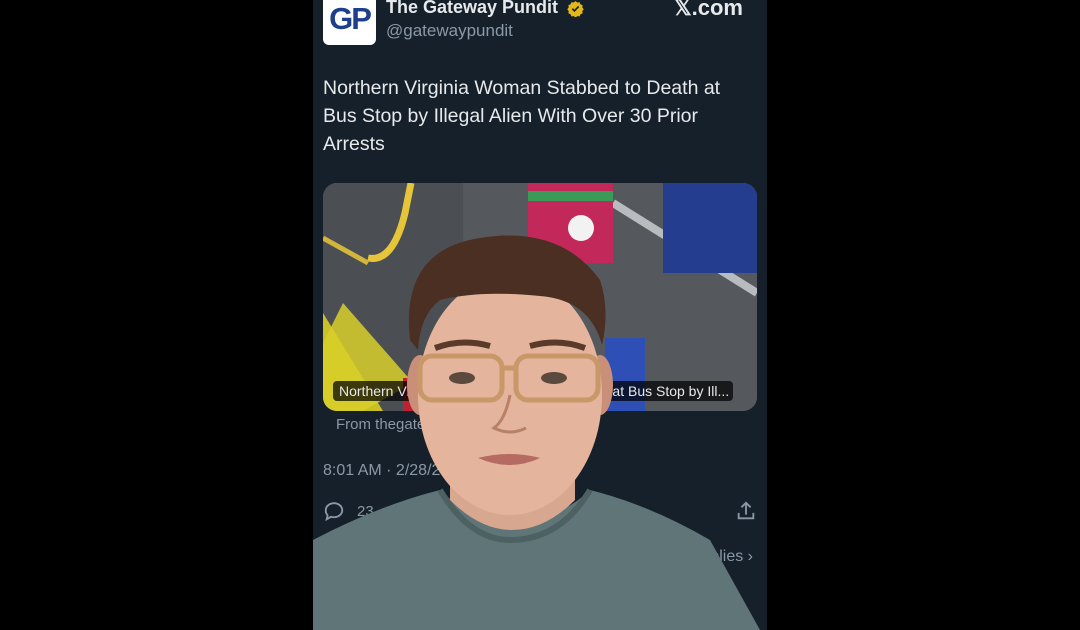  What do you see at coordinates (365, 511) in the screenshot?
I see `reply-count: 23` at bounding box center [365, 511].